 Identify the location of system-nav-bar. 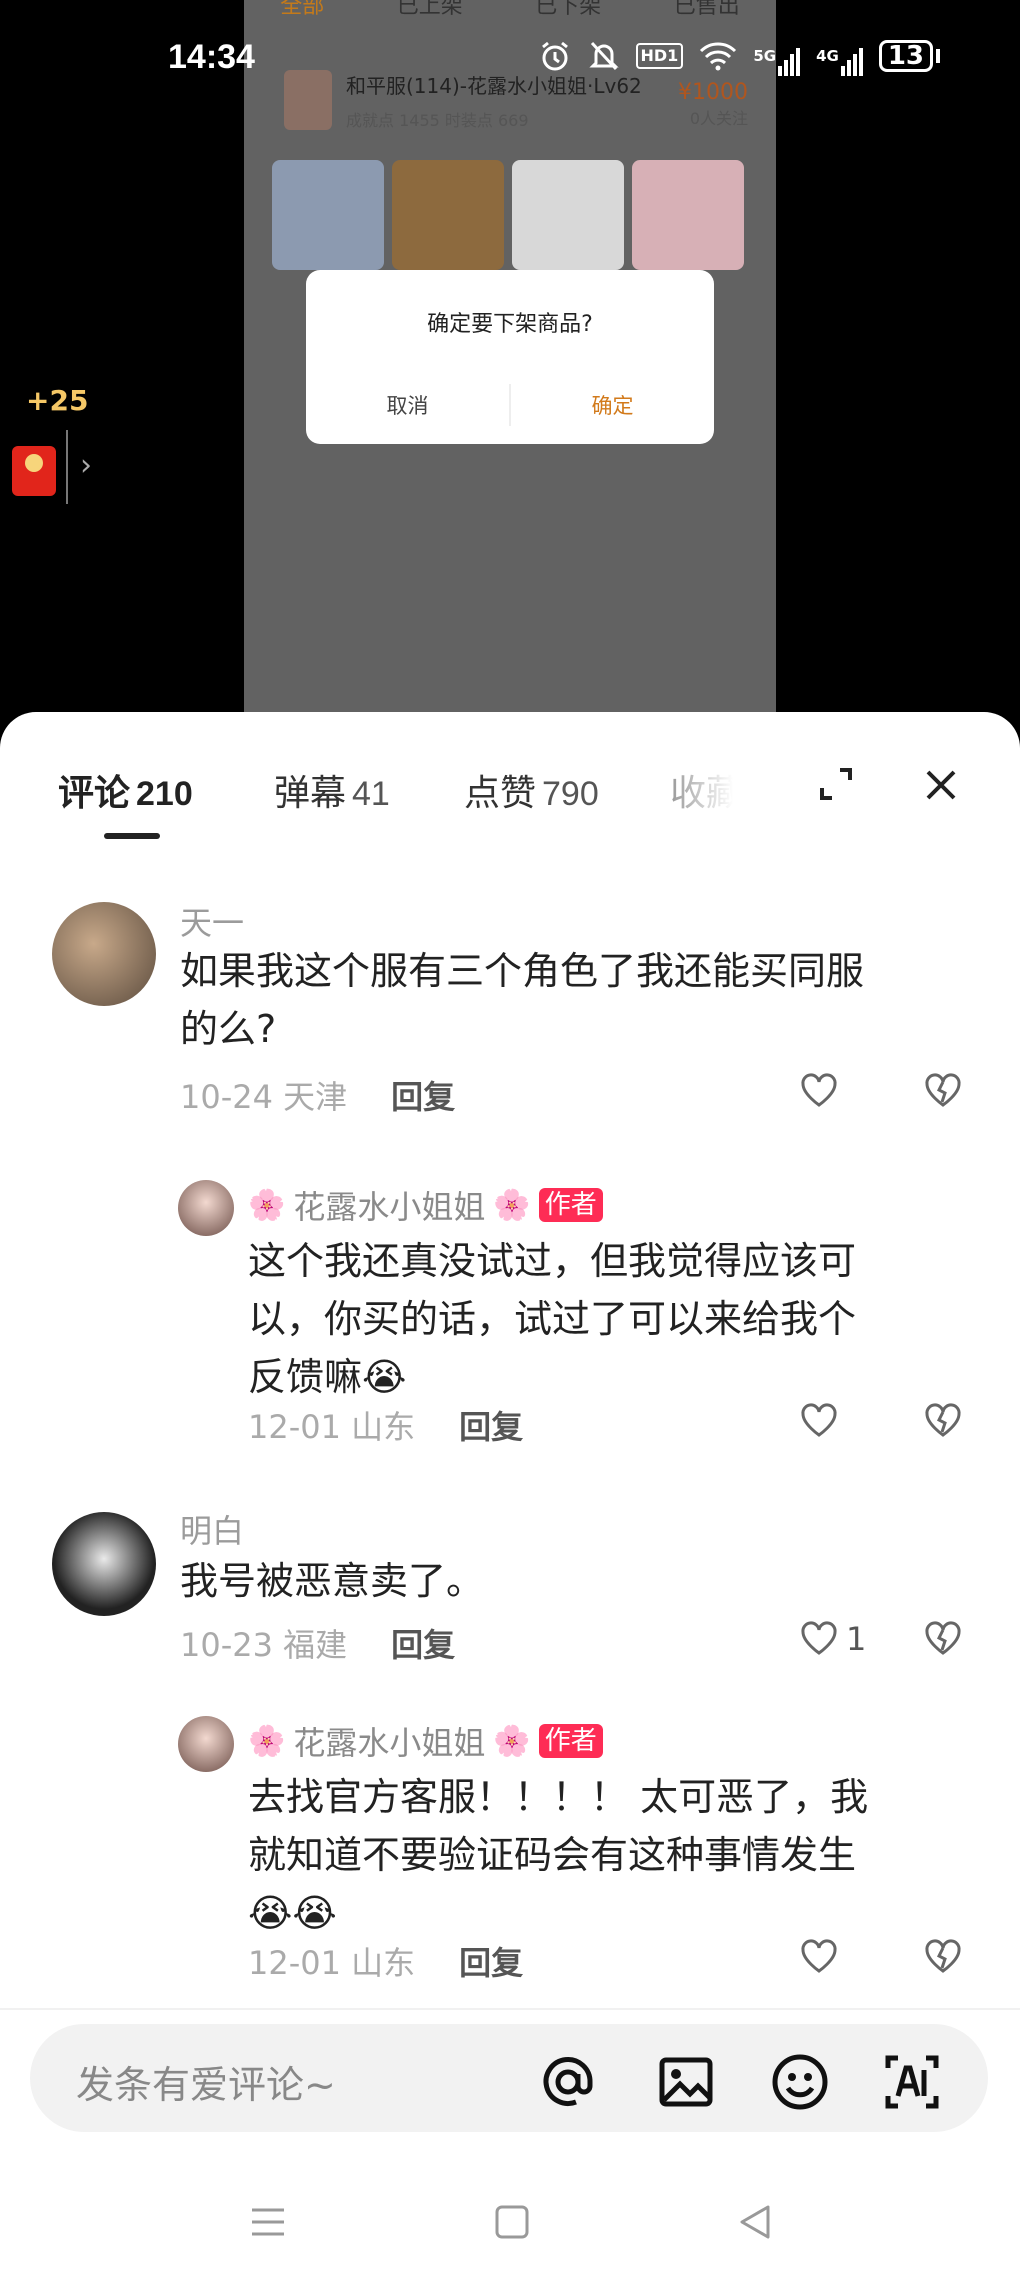
(510, 2215).